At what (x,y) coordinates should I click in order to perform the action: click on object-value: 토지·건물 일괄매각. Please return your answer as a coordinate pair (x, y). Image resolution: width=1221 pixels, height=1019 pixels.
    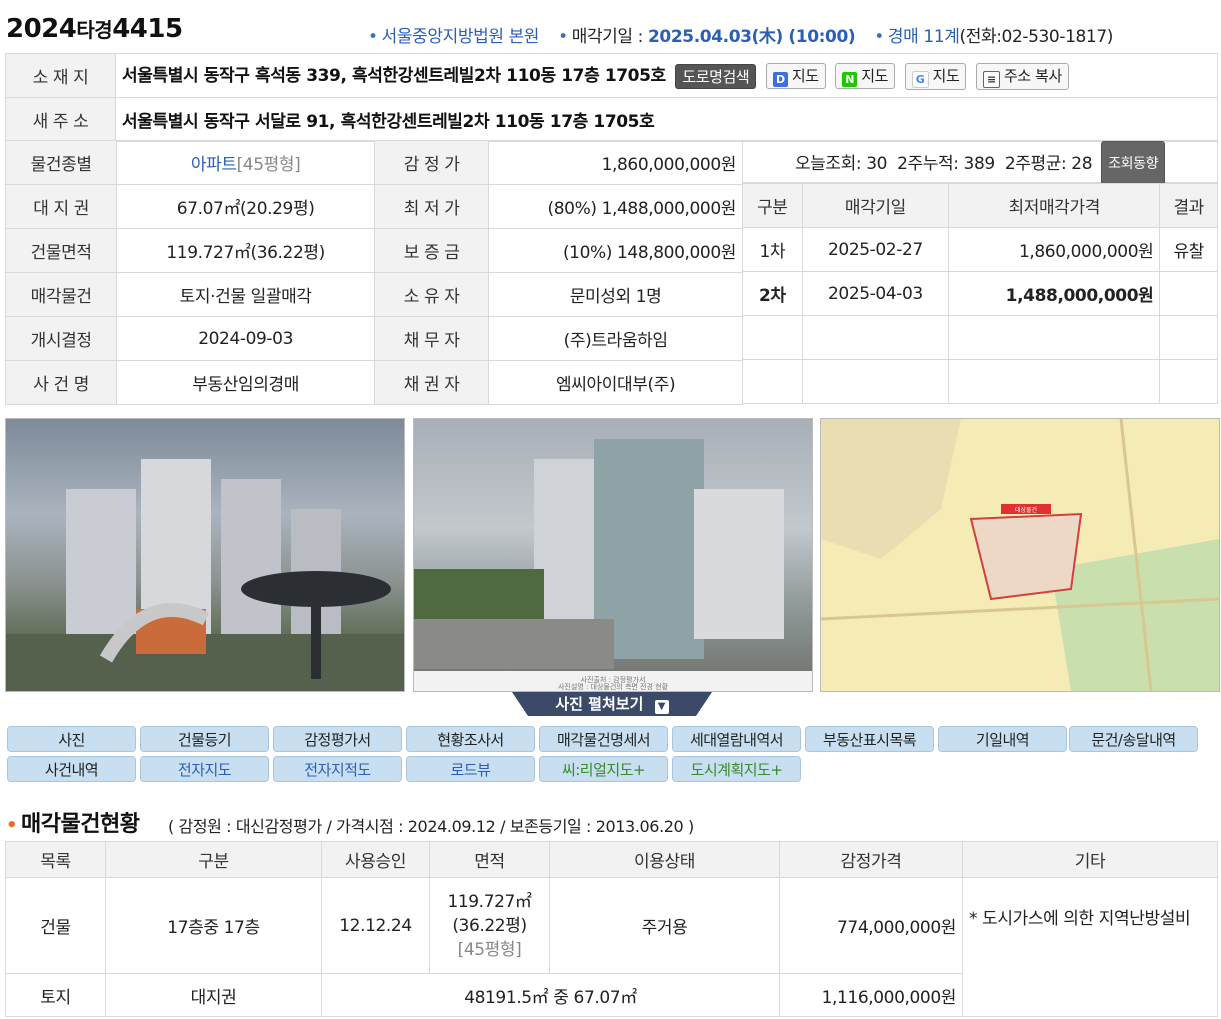
    Looking at the image, I should click on (245, 294).